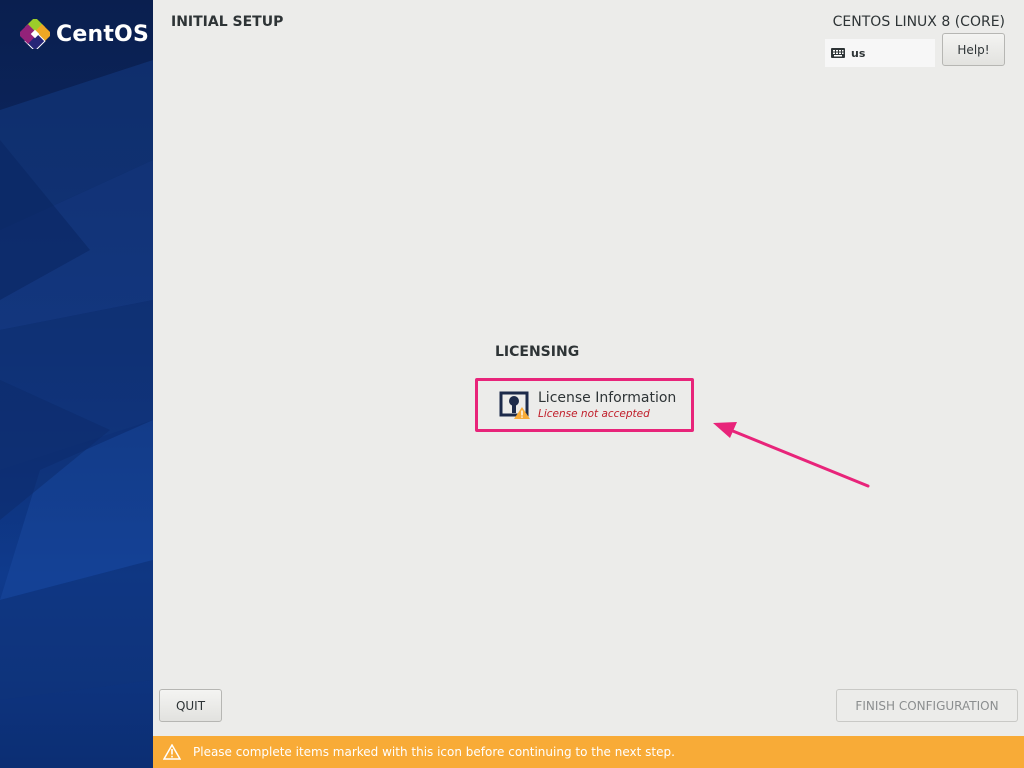 The height and width of the screenshot is (768, 1024). Describe the element at coordinates (515, 405) in the screenshot. I see `license-warning-icon` at that location.